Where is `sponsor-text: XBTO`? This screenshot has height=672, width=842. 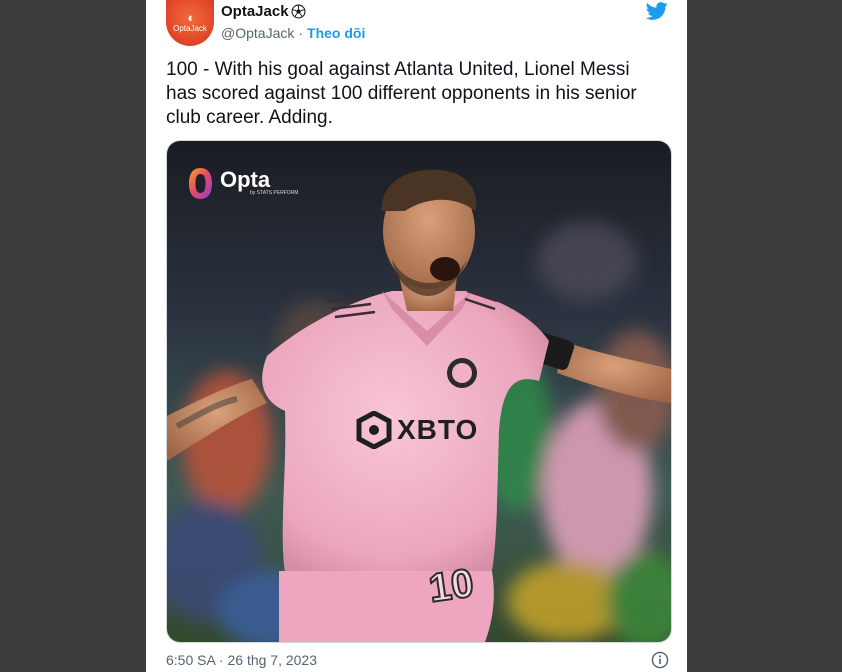
sponsor-text: XBTO is located at coordinates (438, 429).